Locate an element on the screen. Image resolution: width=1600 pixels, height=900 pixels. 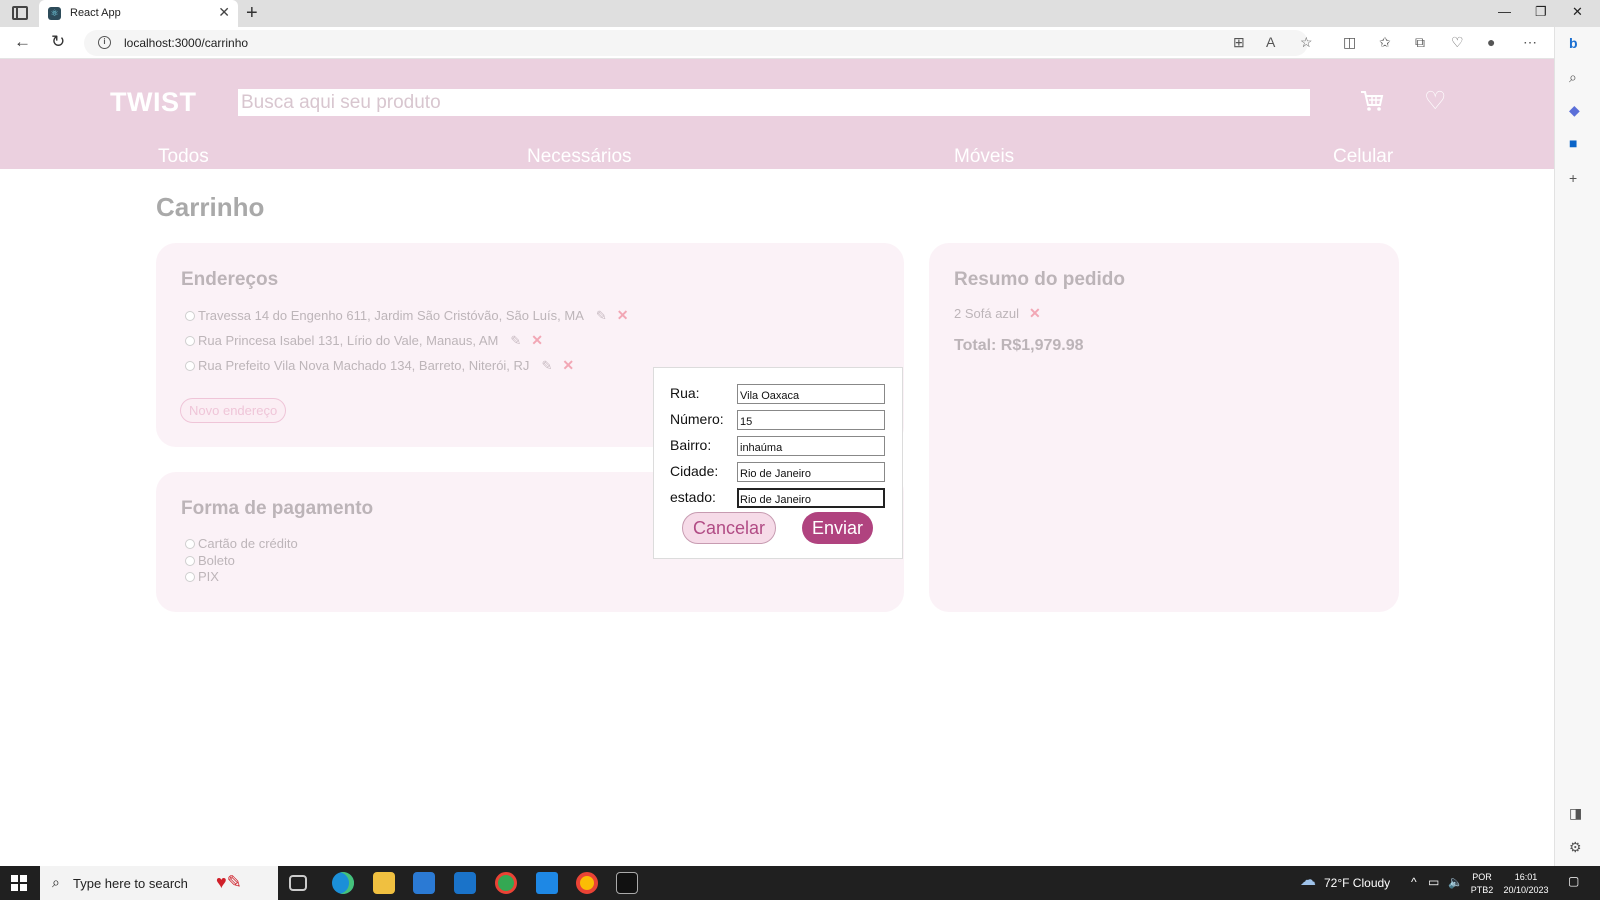
browser-tab-bar: ⚛ React App ✕ + — ❐ ✕ is located at coordinates (800, 13).